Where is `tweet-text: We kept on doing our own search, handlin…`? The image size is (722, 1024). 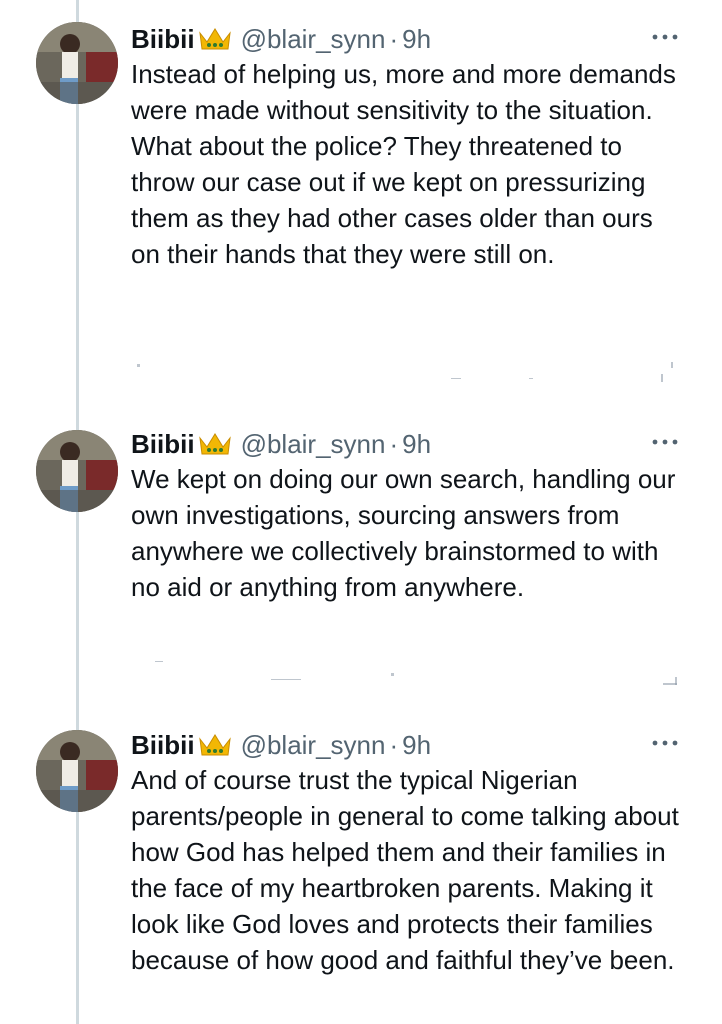
tweet-text: We kept on doing our own search, handlin… is located at coordinates (407, 533).